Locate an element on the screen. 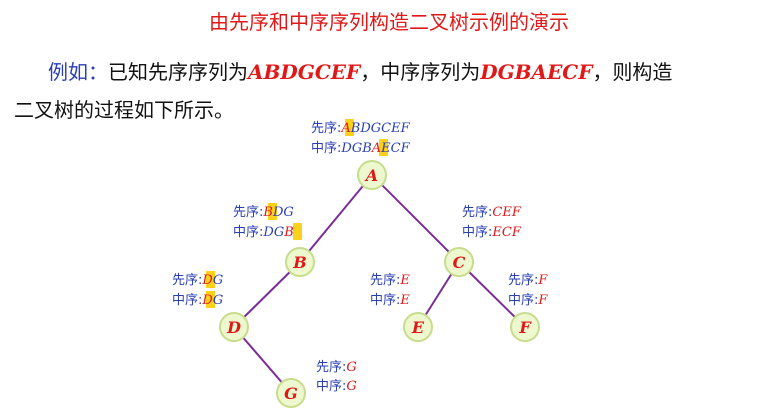  tree-node-B: B is located at coordinates (300, 262).